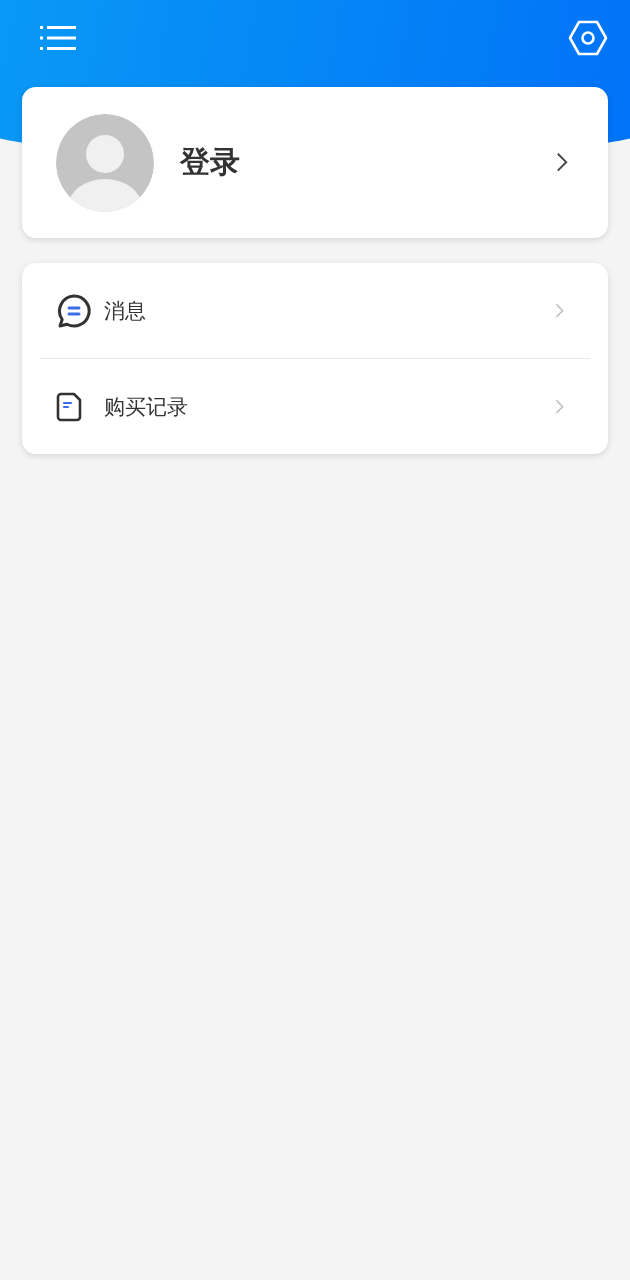 The width and height of the screenshot is (630, 1280). I want to click on profile-card: 登录, so click(315, 162).